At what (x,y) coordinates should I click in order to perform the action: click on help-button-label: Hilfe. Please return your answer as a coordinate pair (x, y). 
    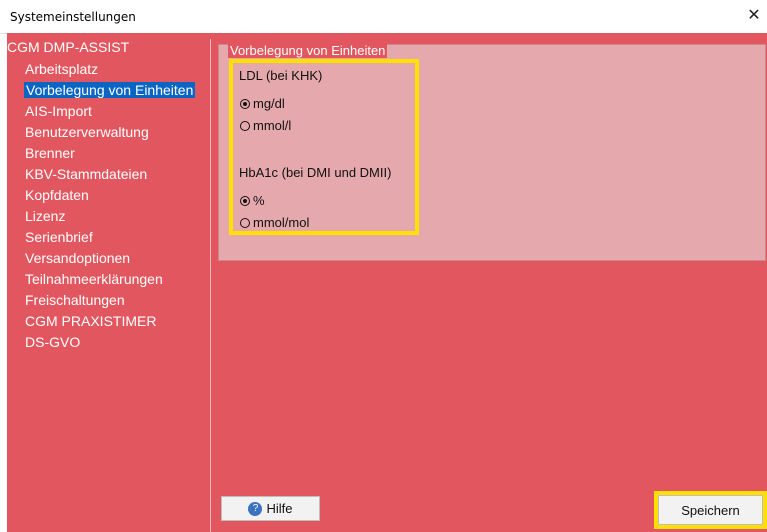
    Looking at the image, I should click on (279, 508).